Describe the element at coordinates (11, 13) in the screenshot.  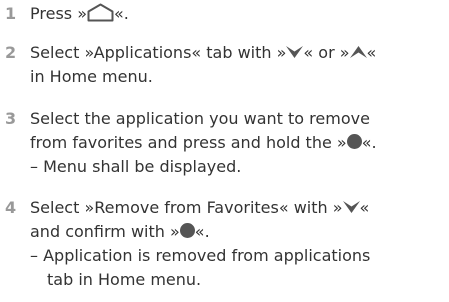
I see `step-number: 1` at that location.